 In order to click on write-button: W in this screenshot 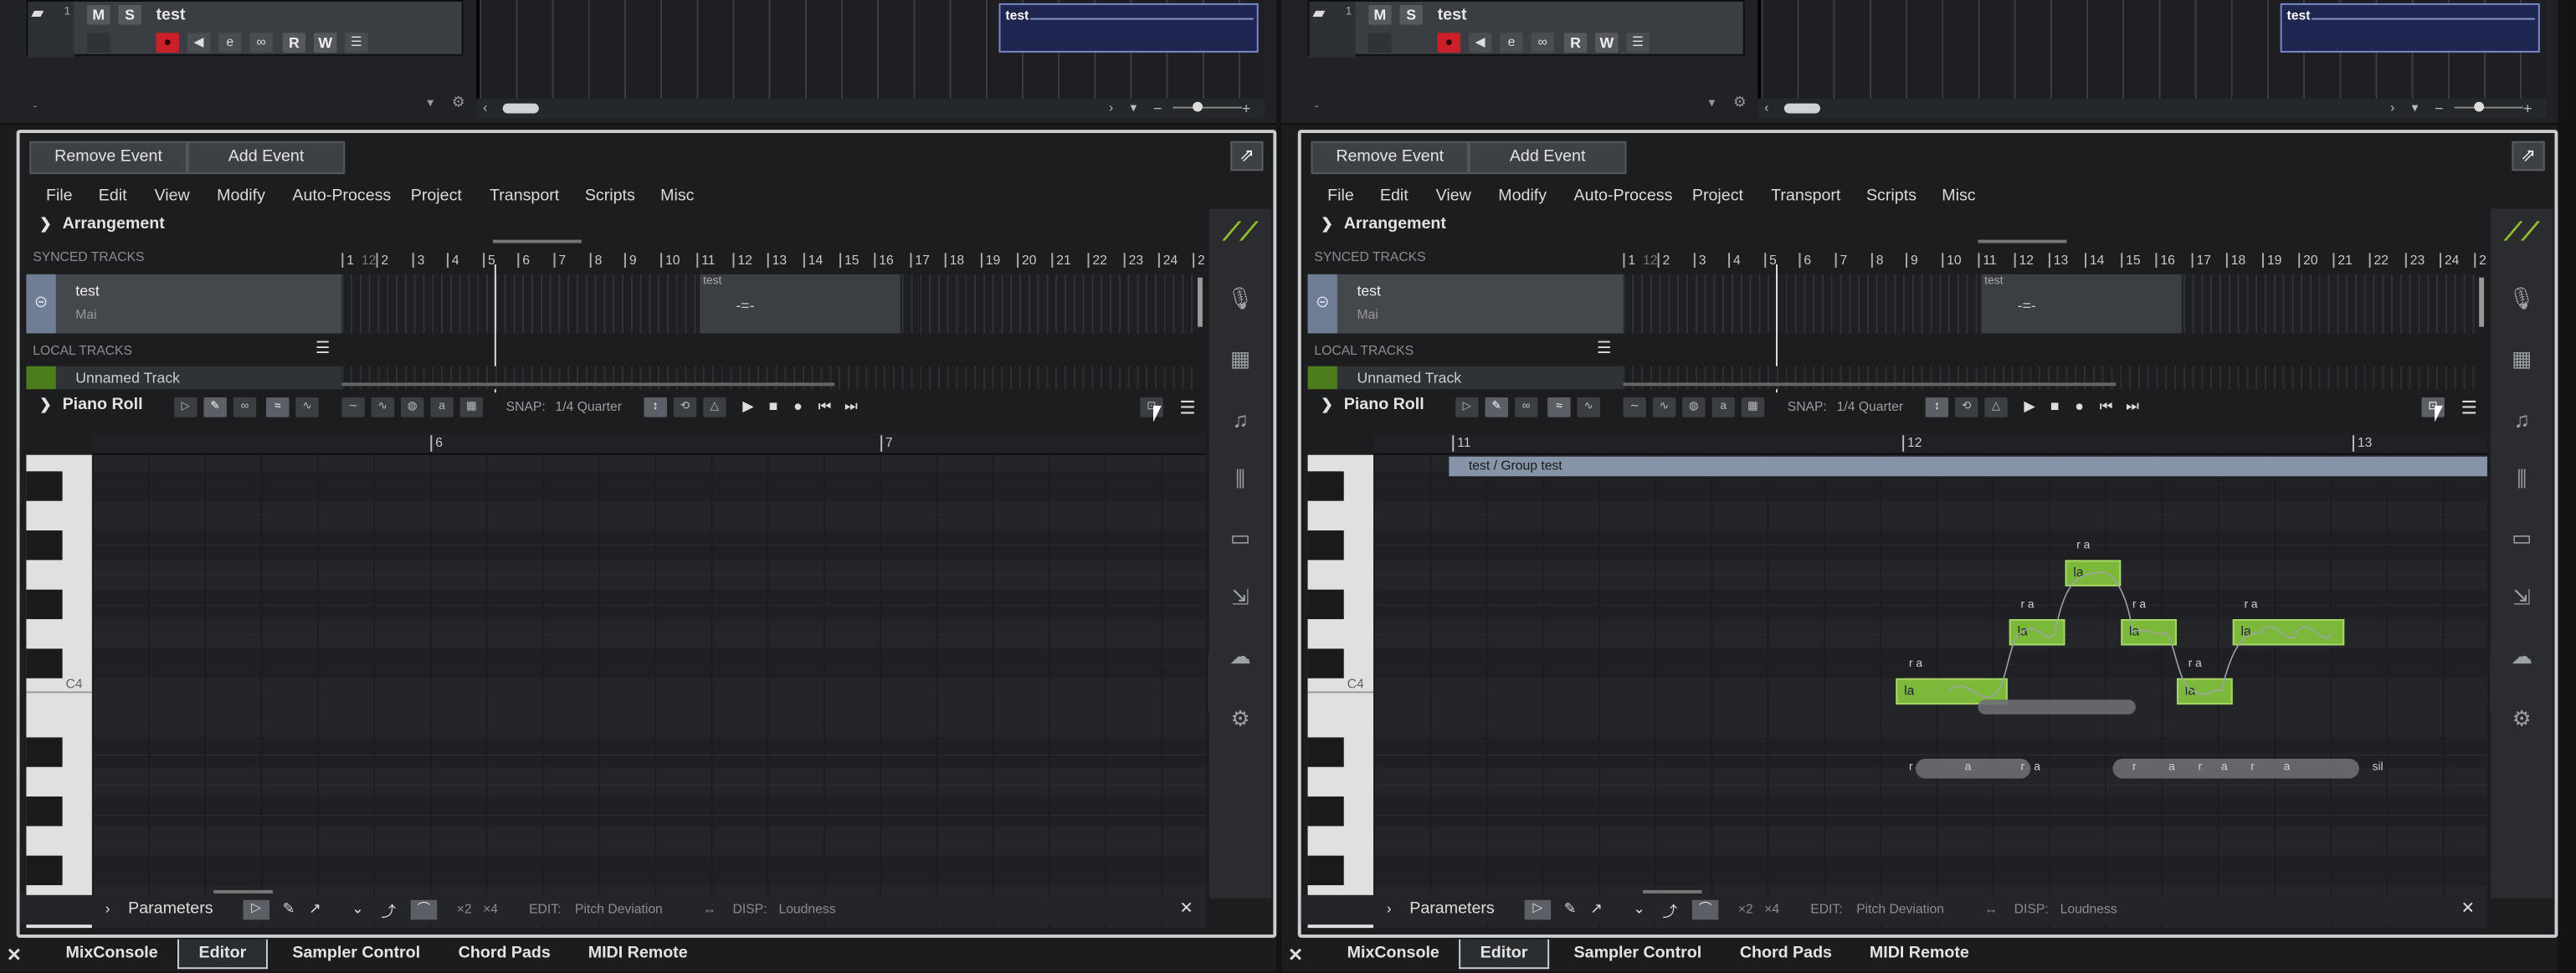, I will do `click(1607, 43)`.